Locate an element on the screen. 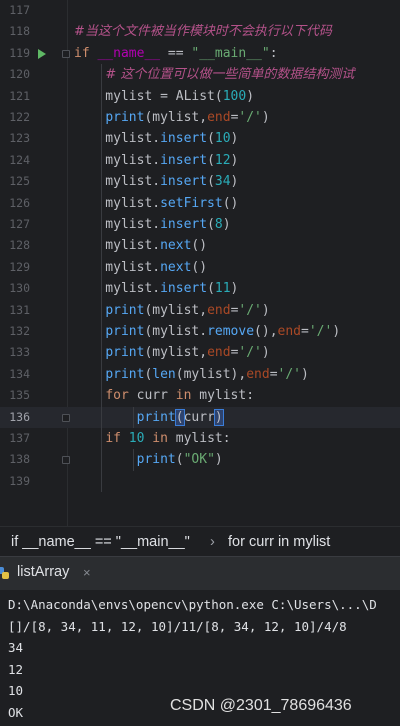  code-line: 138 print("OK") is located at coordinates (200, 459).